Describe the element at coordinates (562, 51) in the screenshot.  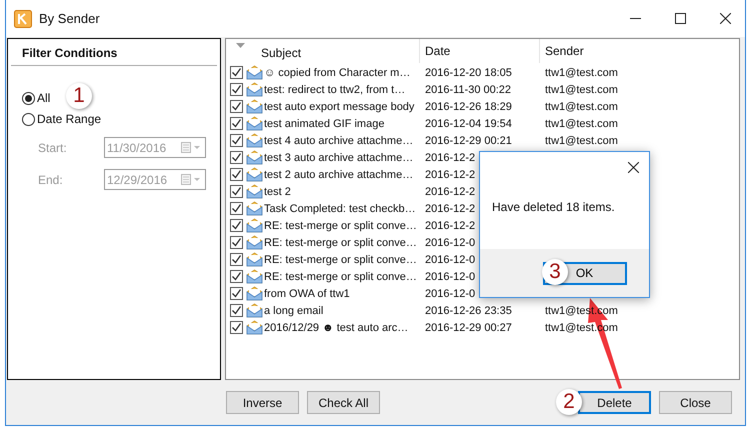
I see `column-header: Sender` at that location.